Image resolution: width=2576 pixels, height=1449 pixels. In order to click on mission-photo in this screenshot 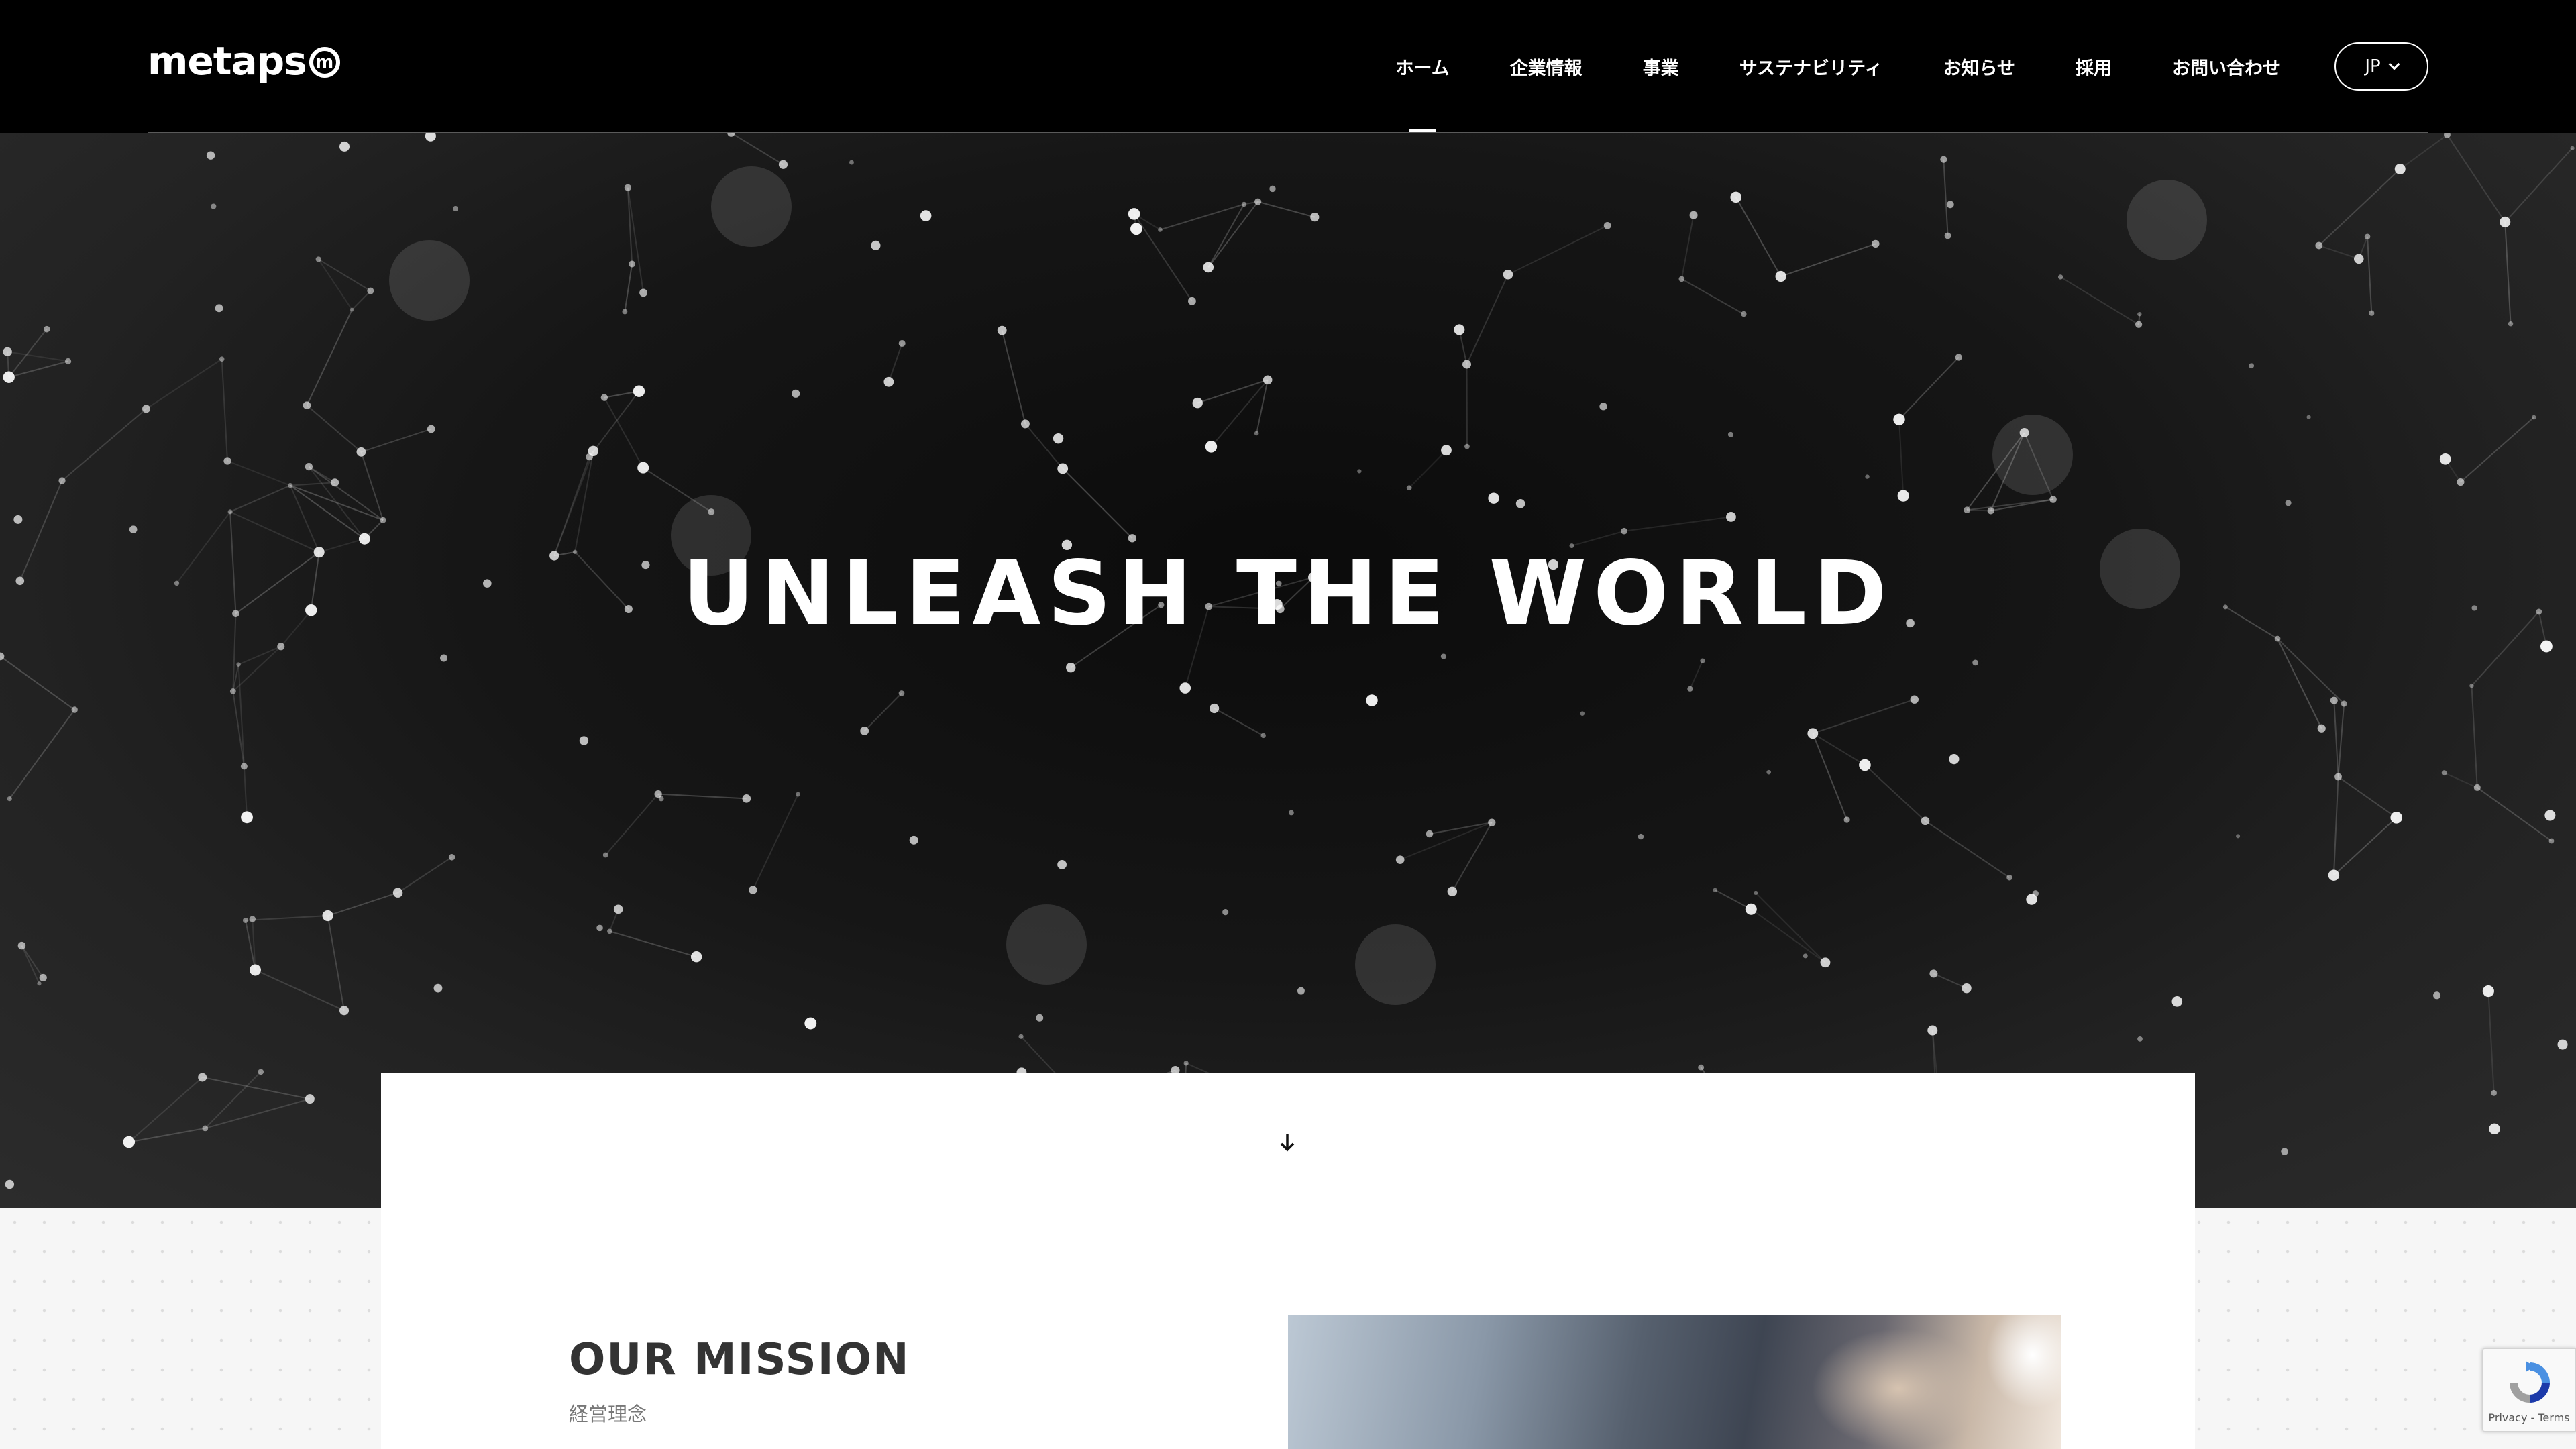, I will do `click(1674, 1382)`.